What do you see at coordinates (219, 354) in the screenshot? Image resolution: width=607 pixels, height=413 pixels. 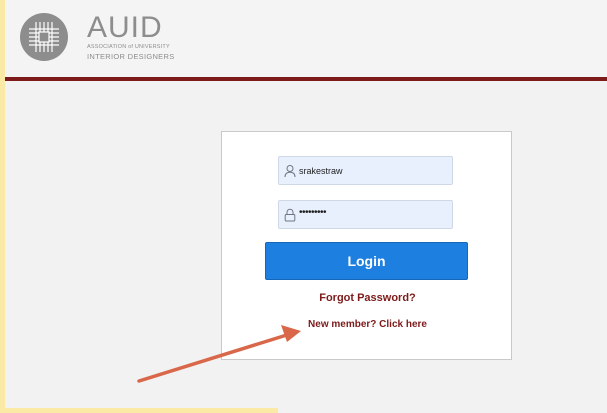 I see `pointer-arrow-annotation` at bounding box center [219, 354].